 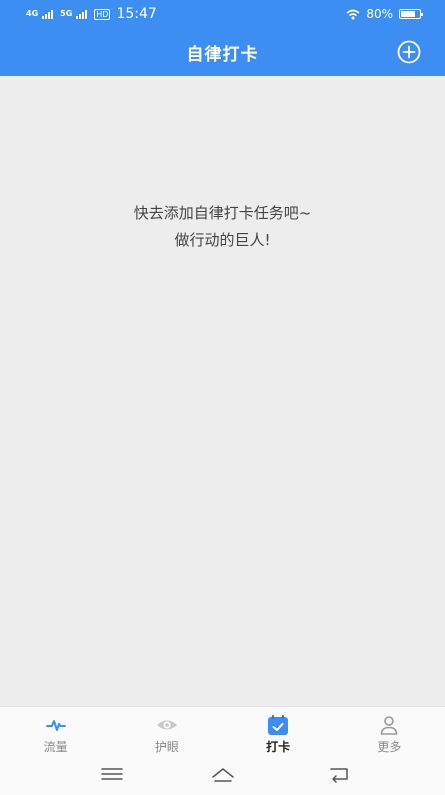 I want to click on status-right: 80%, so click(x=384, y=14).